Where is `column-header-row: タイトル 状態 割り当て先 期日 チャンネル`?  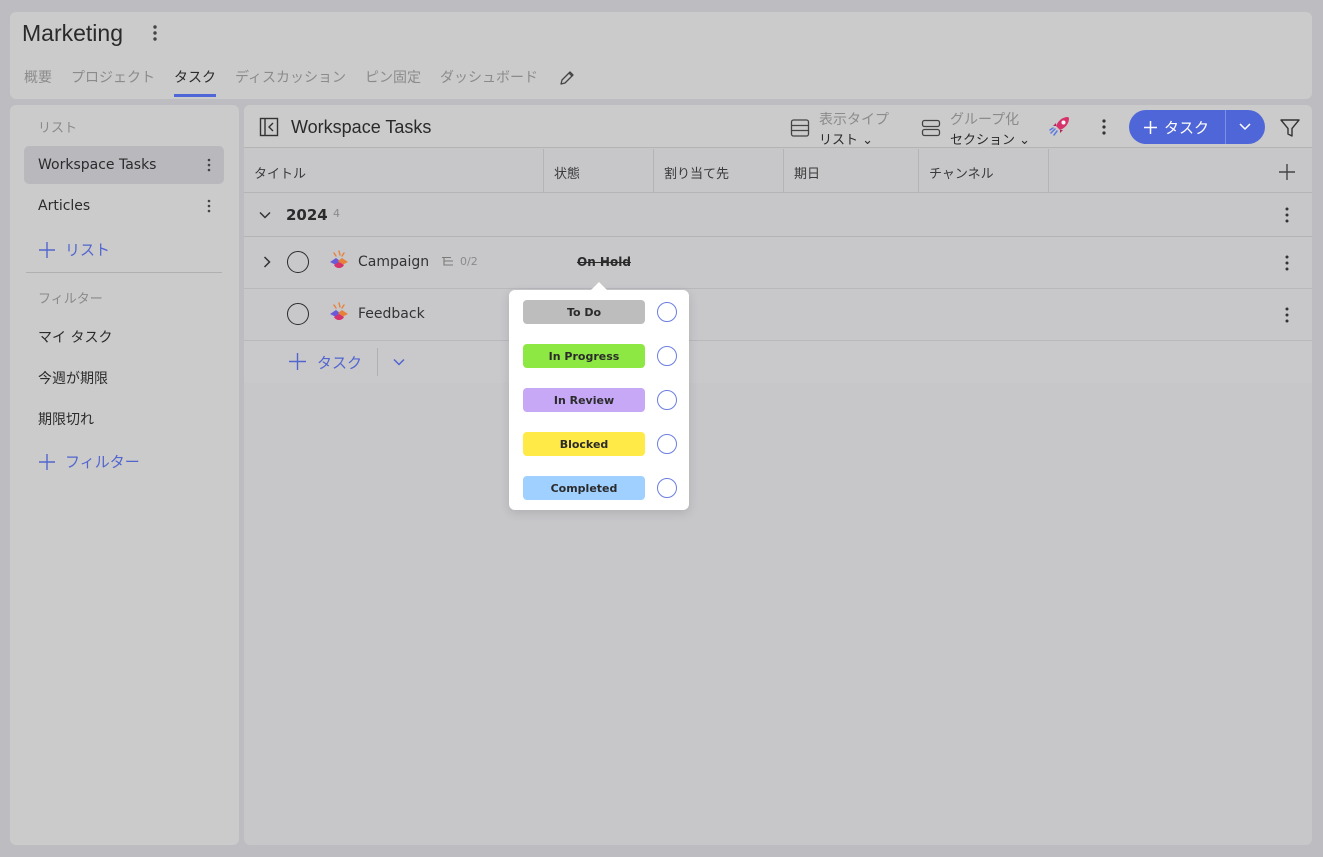
column-header-row: タイトル 状態 割り当て先 期日 チャンネル is located at coordinates (778, 171).